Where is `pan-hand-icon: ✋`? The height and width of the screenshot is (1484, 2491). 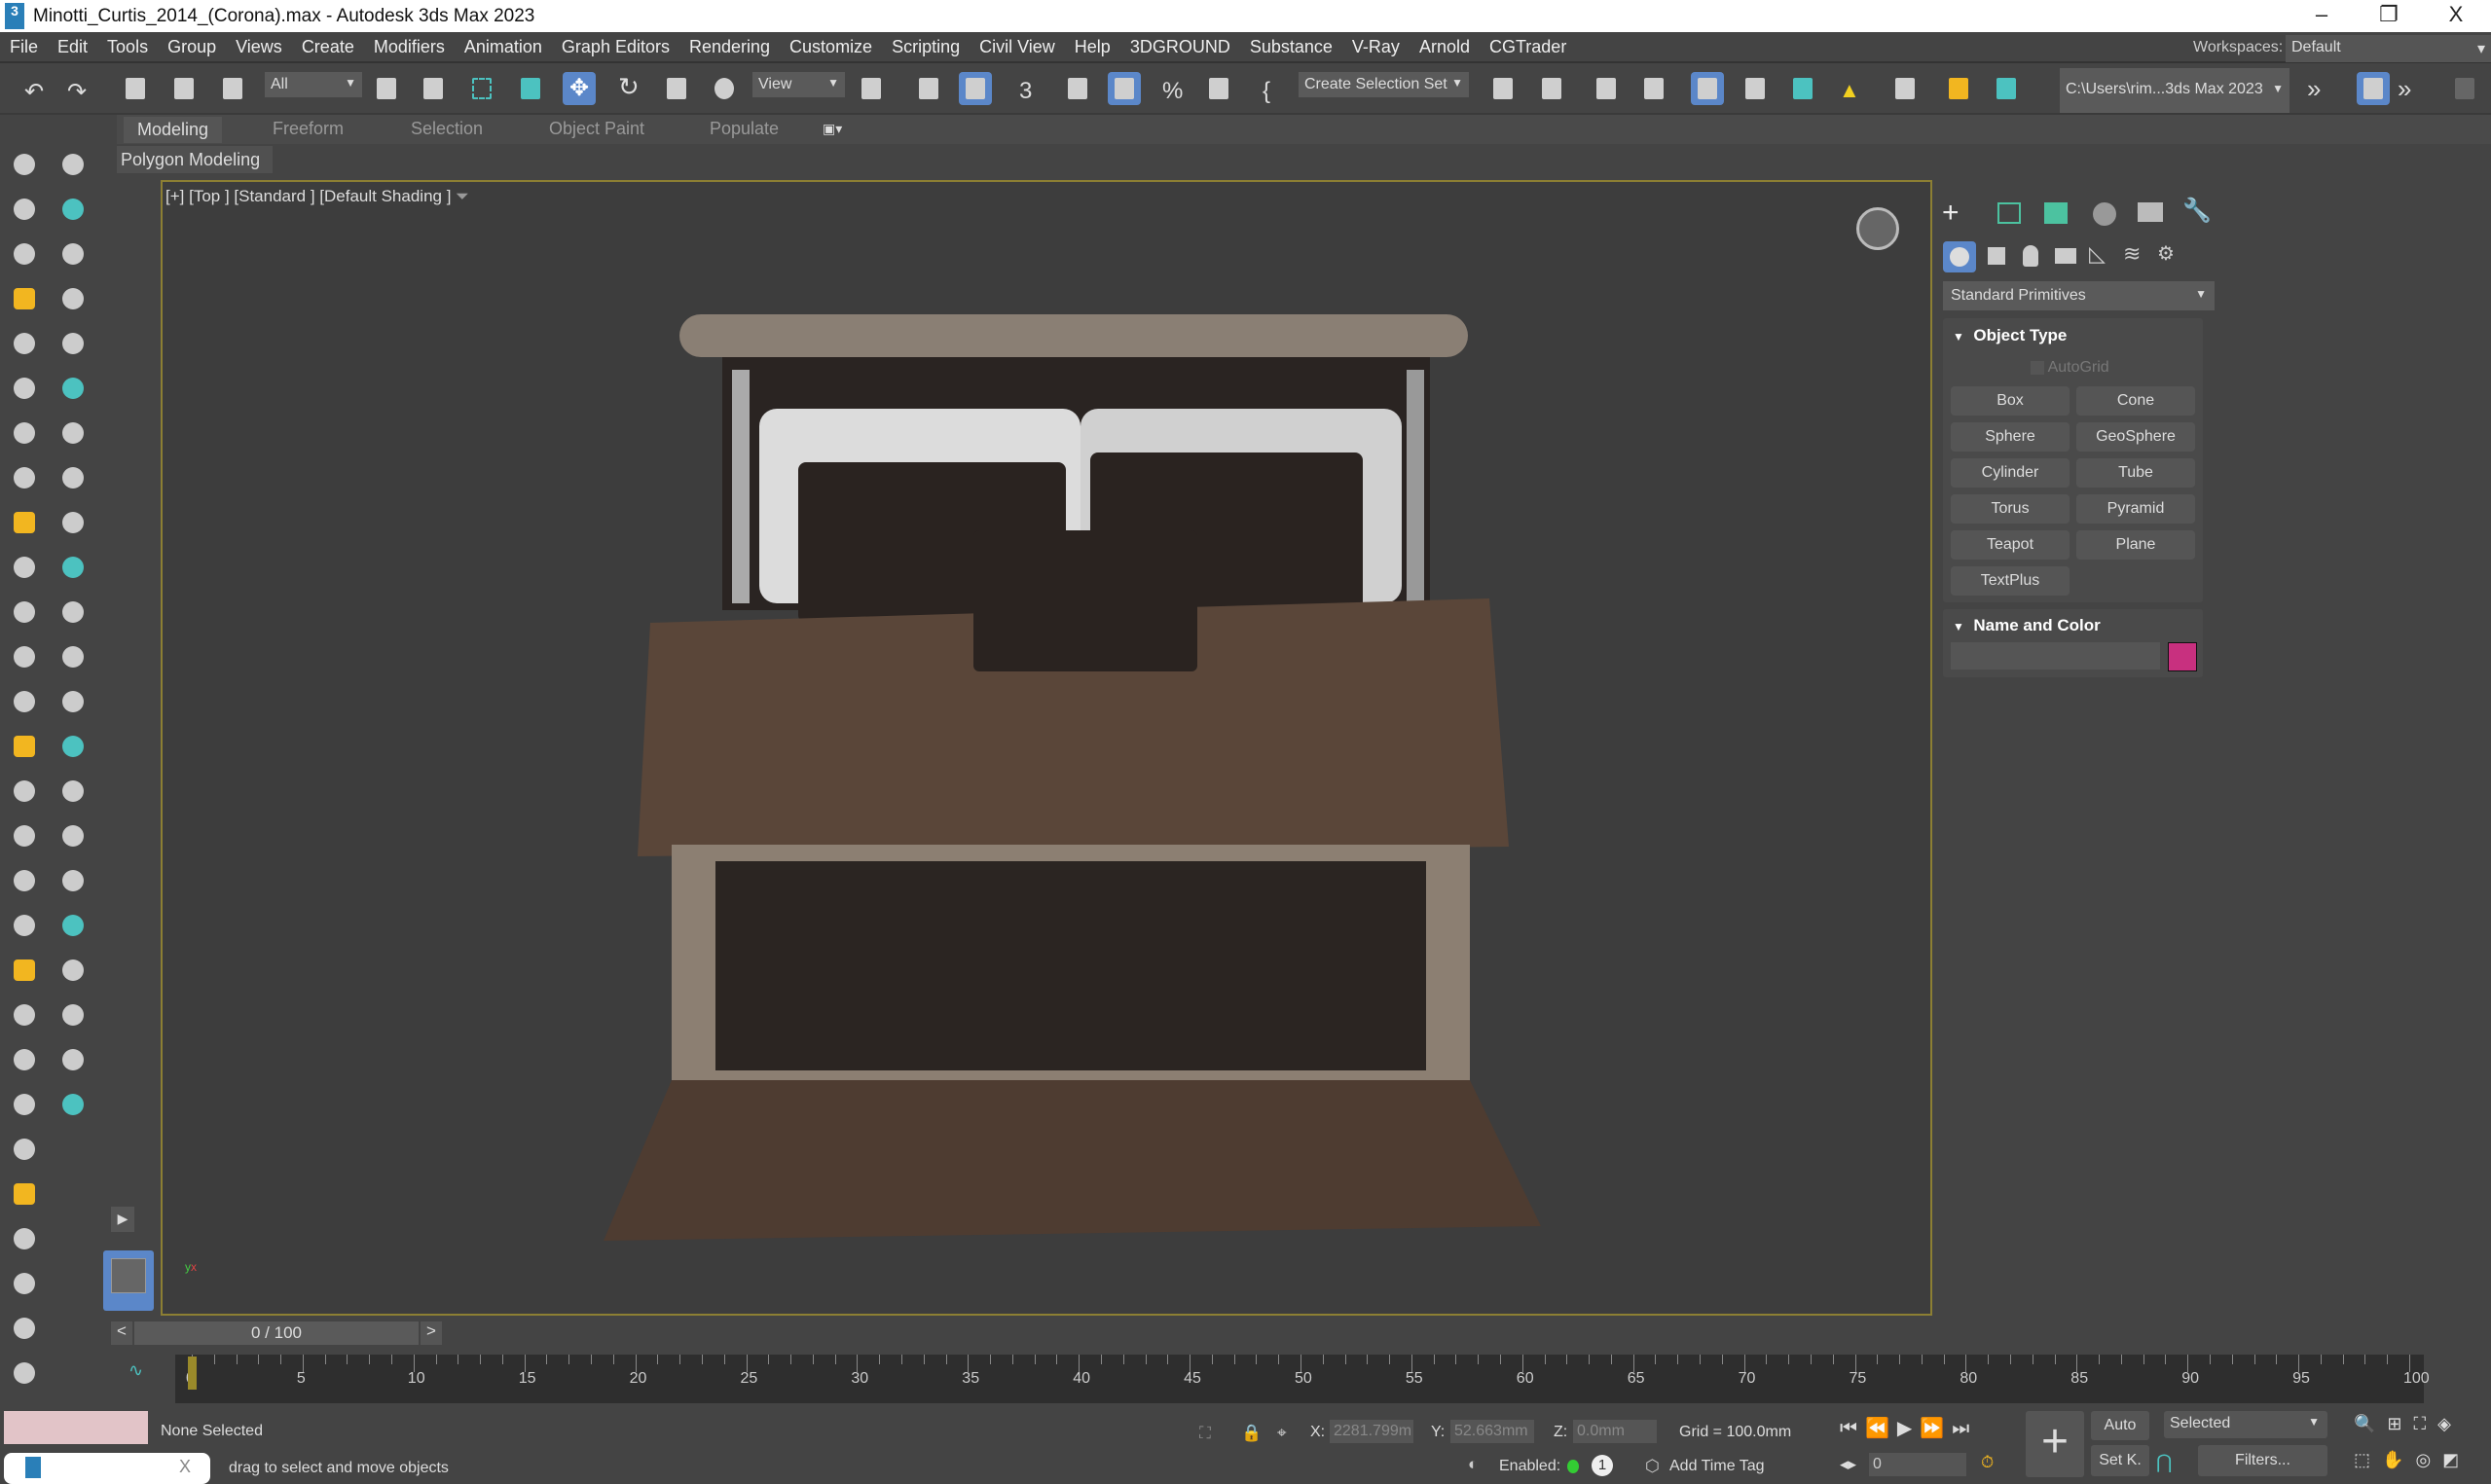 pan-hand-icon: ✋ is located at coordinates (2398, 1460).